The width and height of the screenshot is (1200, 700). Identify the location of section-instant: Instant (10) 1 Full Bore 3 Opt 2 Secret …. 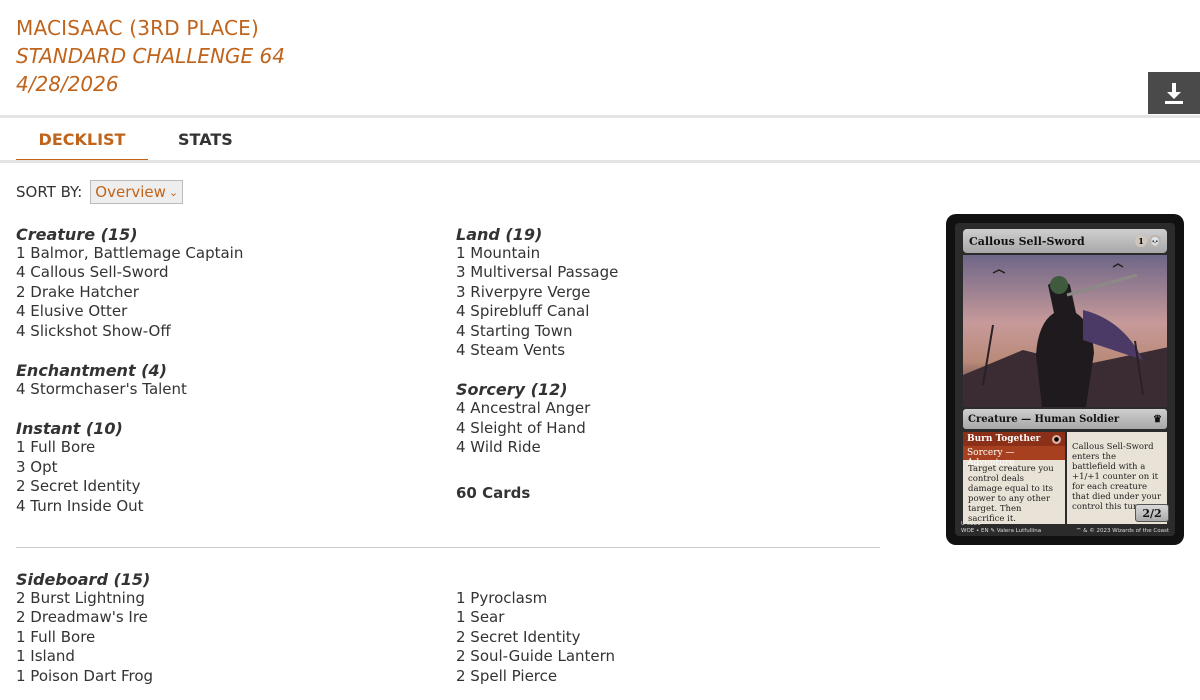
(226, 467).